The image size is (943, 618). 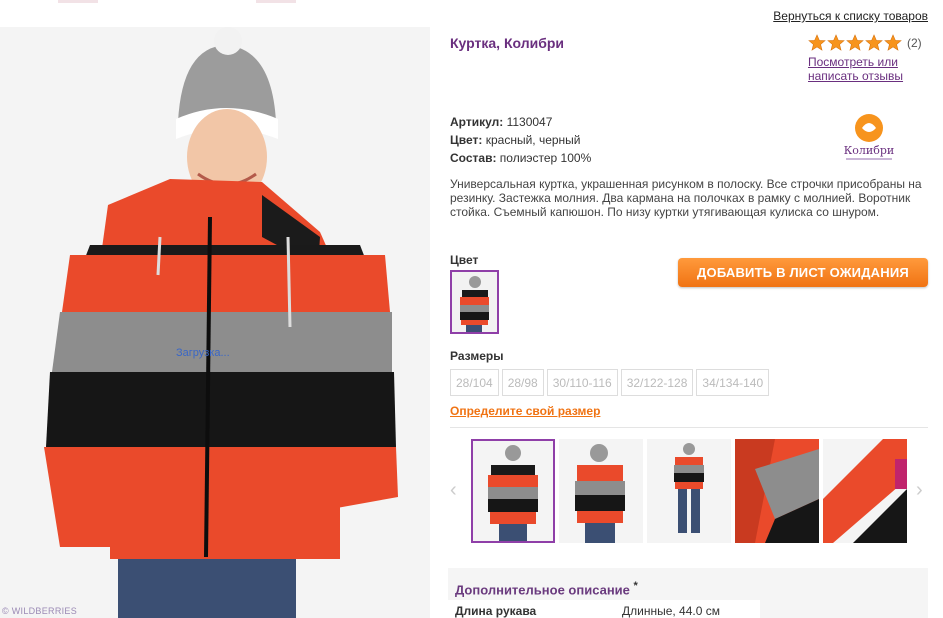 What do you see at coordinates (657, 382) in the screenshot?
I see `size-option: 32/122-128` at bounding box center [657, 382].